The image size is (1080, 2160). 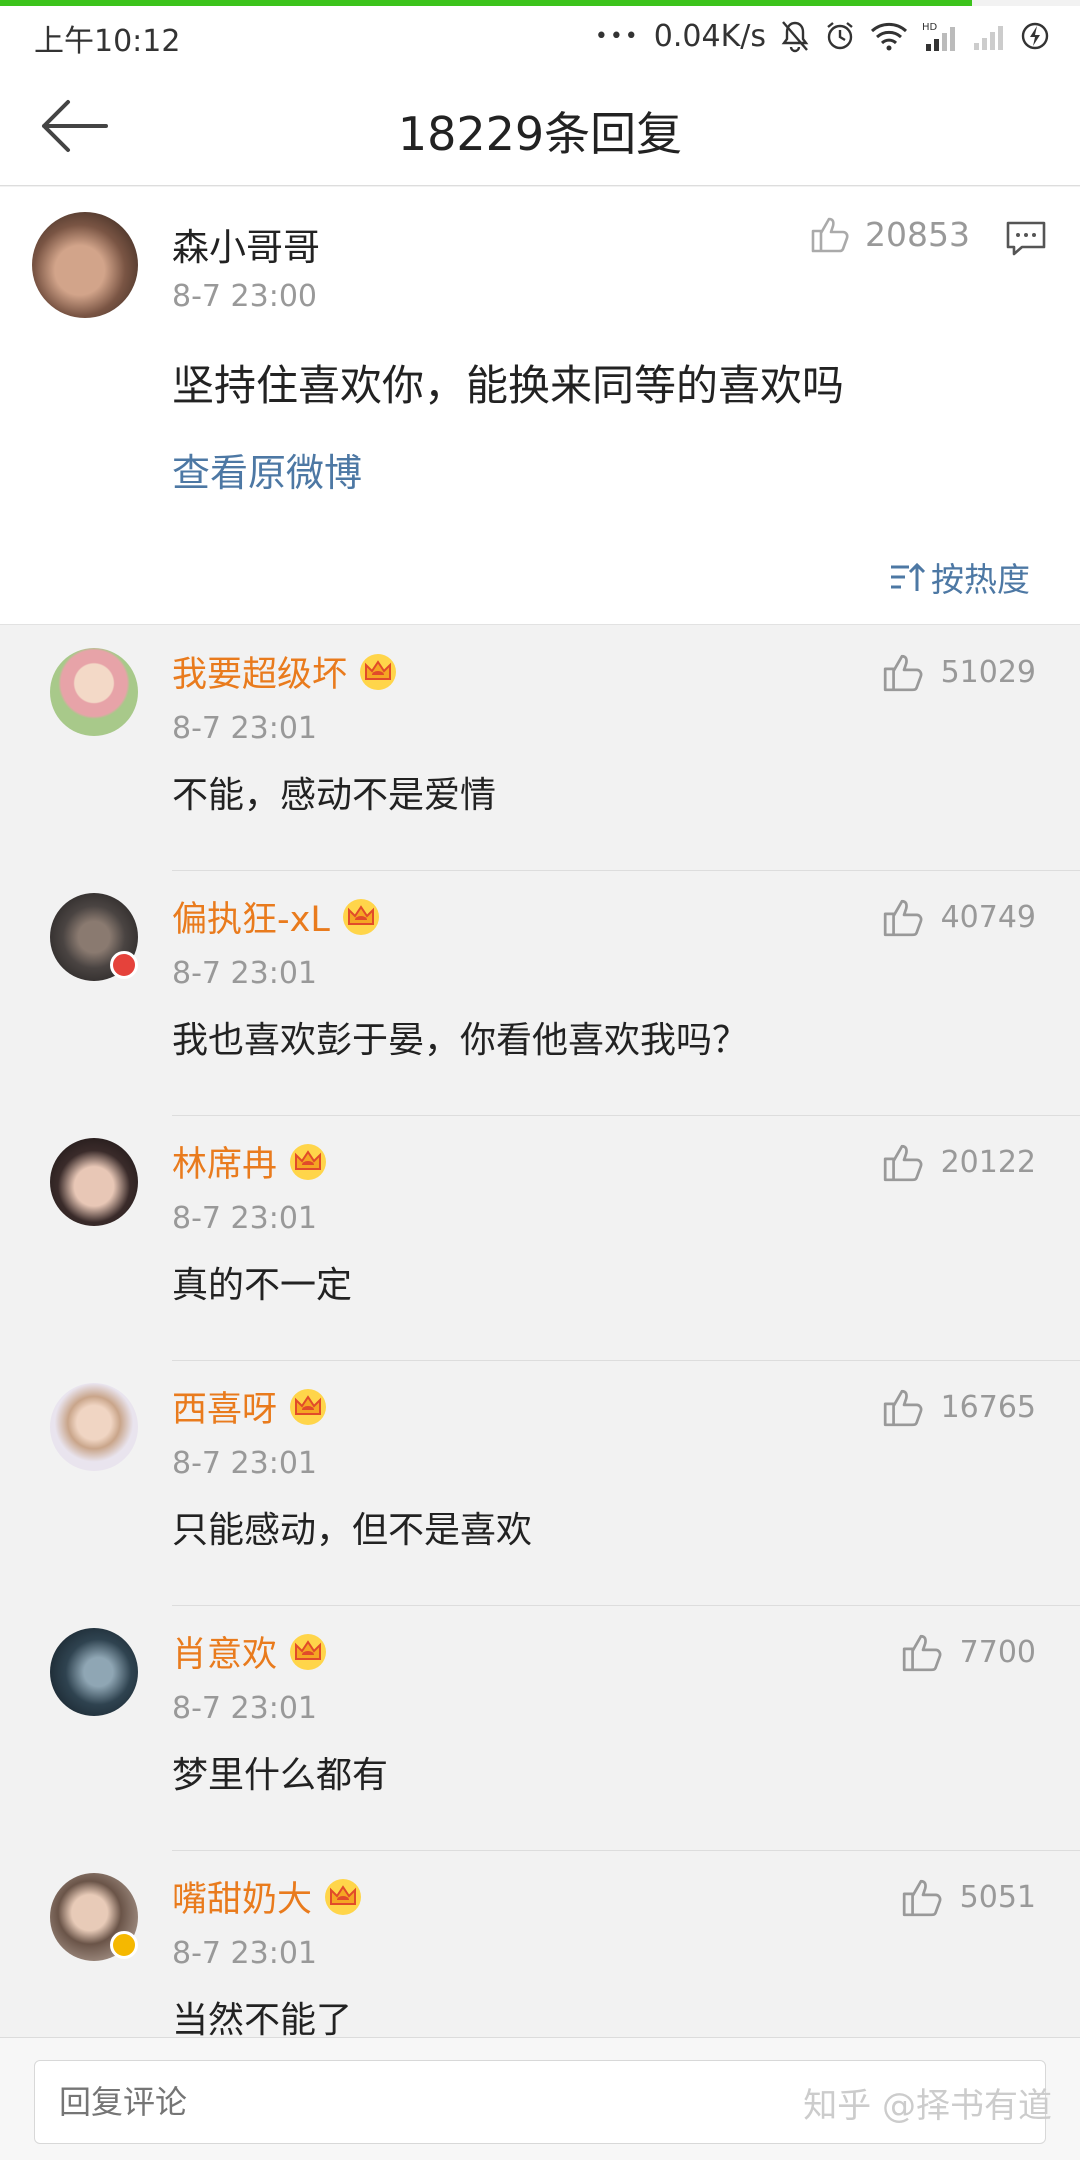 What do you see at coordinates (997, 1652) in the screenshot?
I see `like-count: 7700` at bounding box center [997, 1652].